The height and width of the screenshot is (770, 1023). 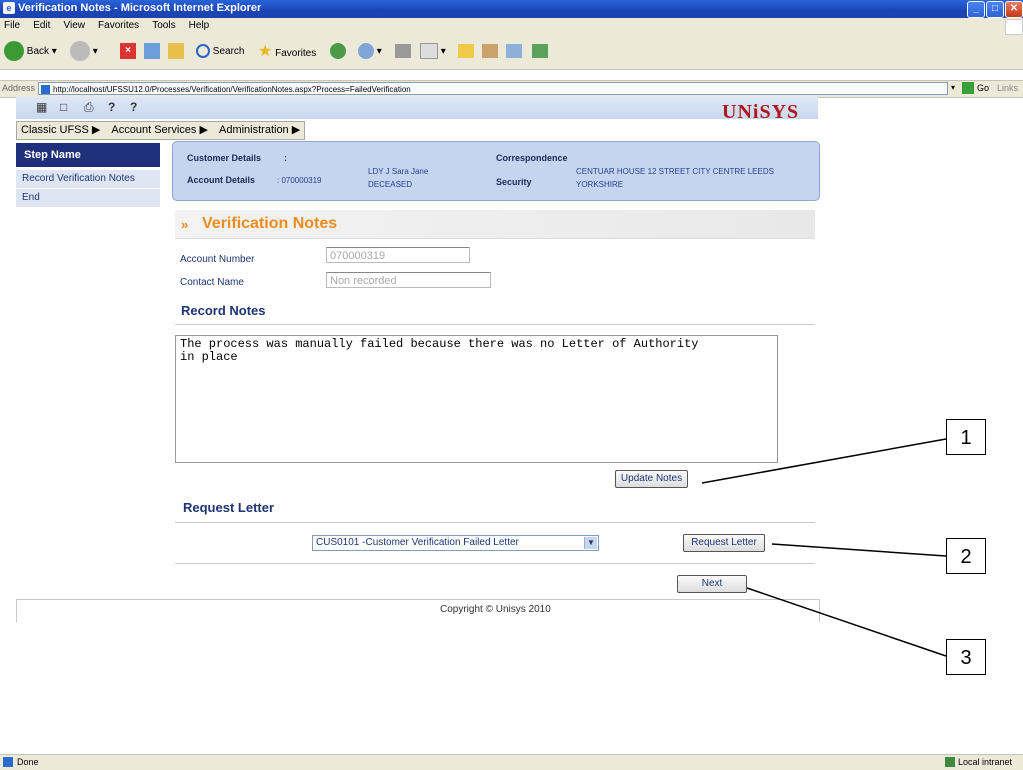 I want to click on status-text: Done, so click(x=28, y=762).